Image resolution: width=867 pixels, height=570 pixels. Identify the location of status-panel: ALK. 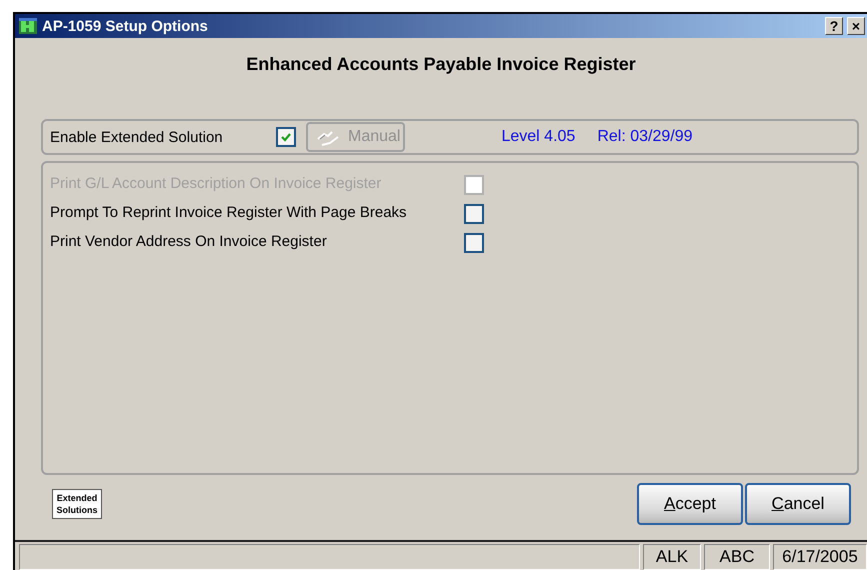
(672, 557).